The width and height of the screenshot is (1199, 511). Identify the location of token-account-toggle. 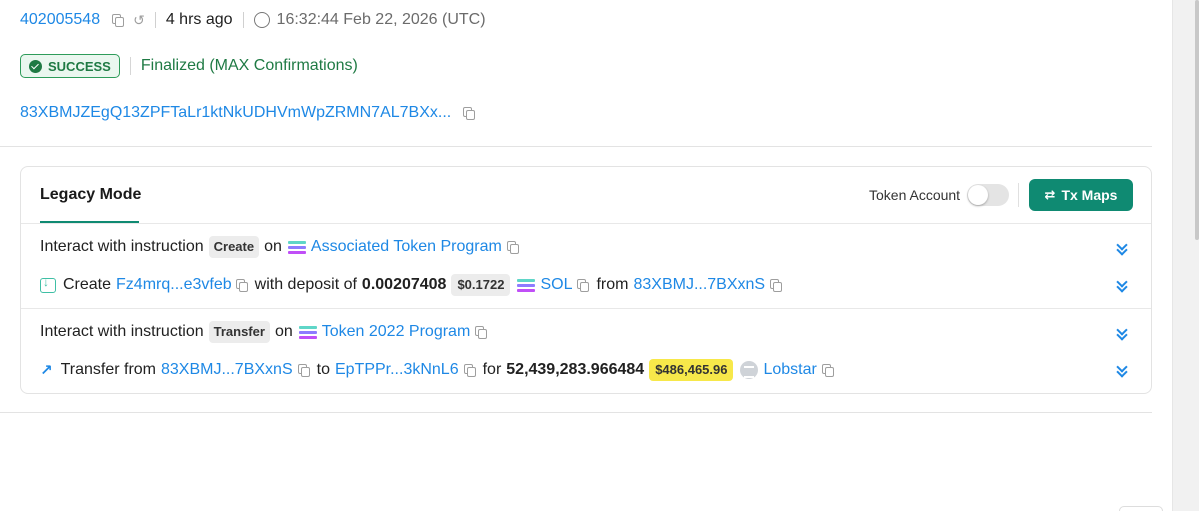
(988, 195).